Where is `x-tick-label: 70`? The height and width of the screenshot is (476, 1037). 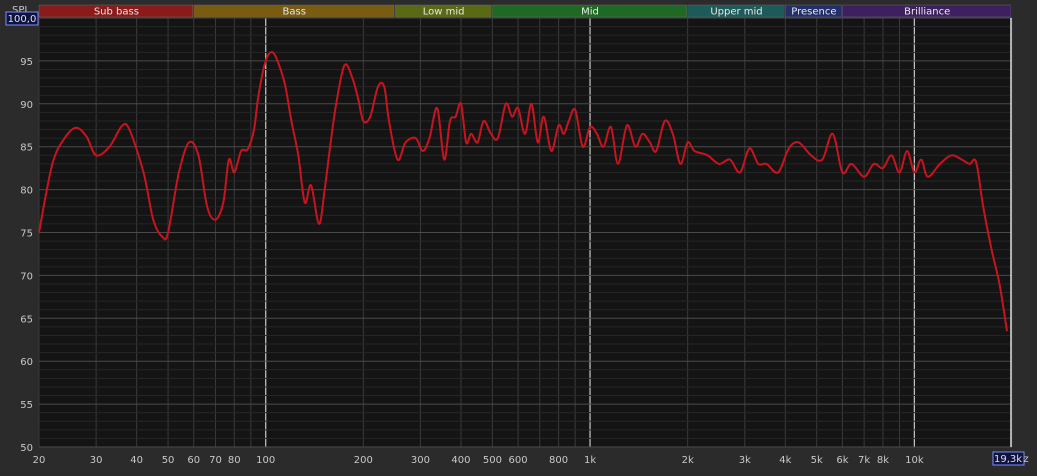 x-tick-label: 70 is located at coordinates (215, 460).